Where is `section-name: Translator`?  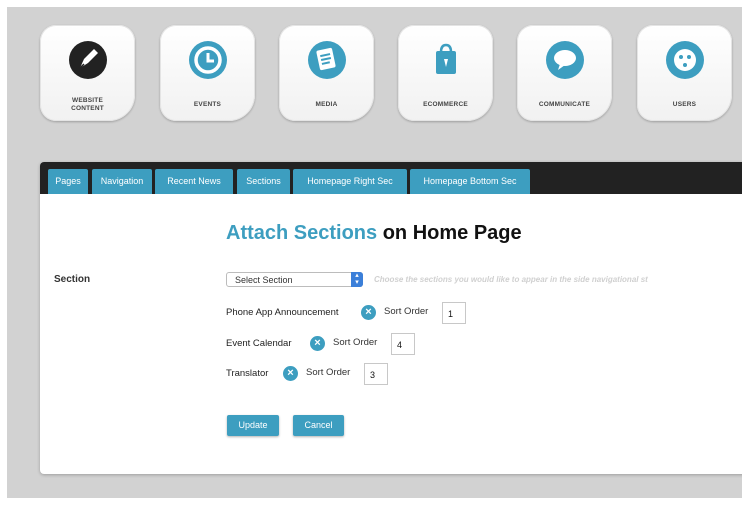
section-name: Translator is located at coordinates (247, 373).